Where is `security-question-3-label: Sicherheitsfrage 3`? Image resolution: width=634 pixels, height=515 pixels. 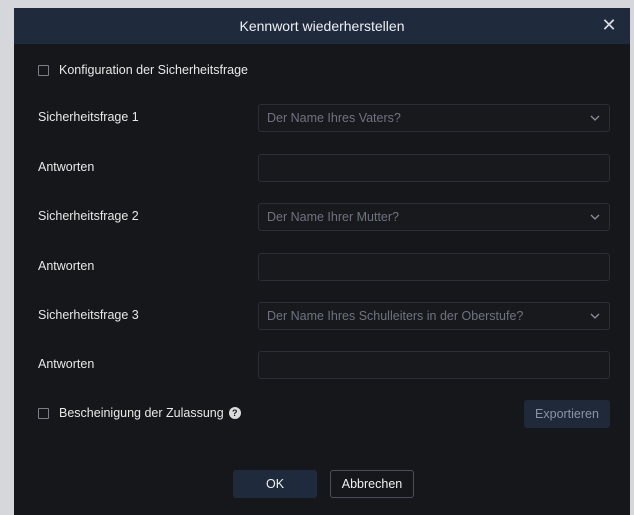 security-question-3-label: Sicherheitsfrage 3 is located at coordinates (88, 315).